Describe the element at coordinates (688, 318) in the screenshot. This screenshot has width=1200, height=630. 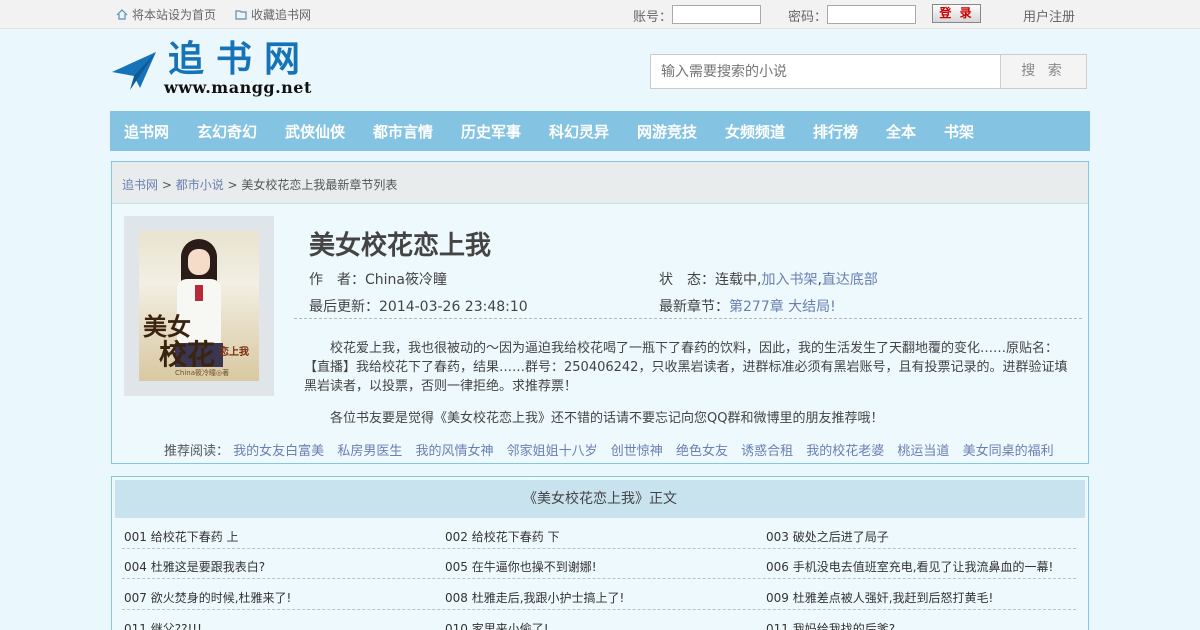
I see `divider` at that location.